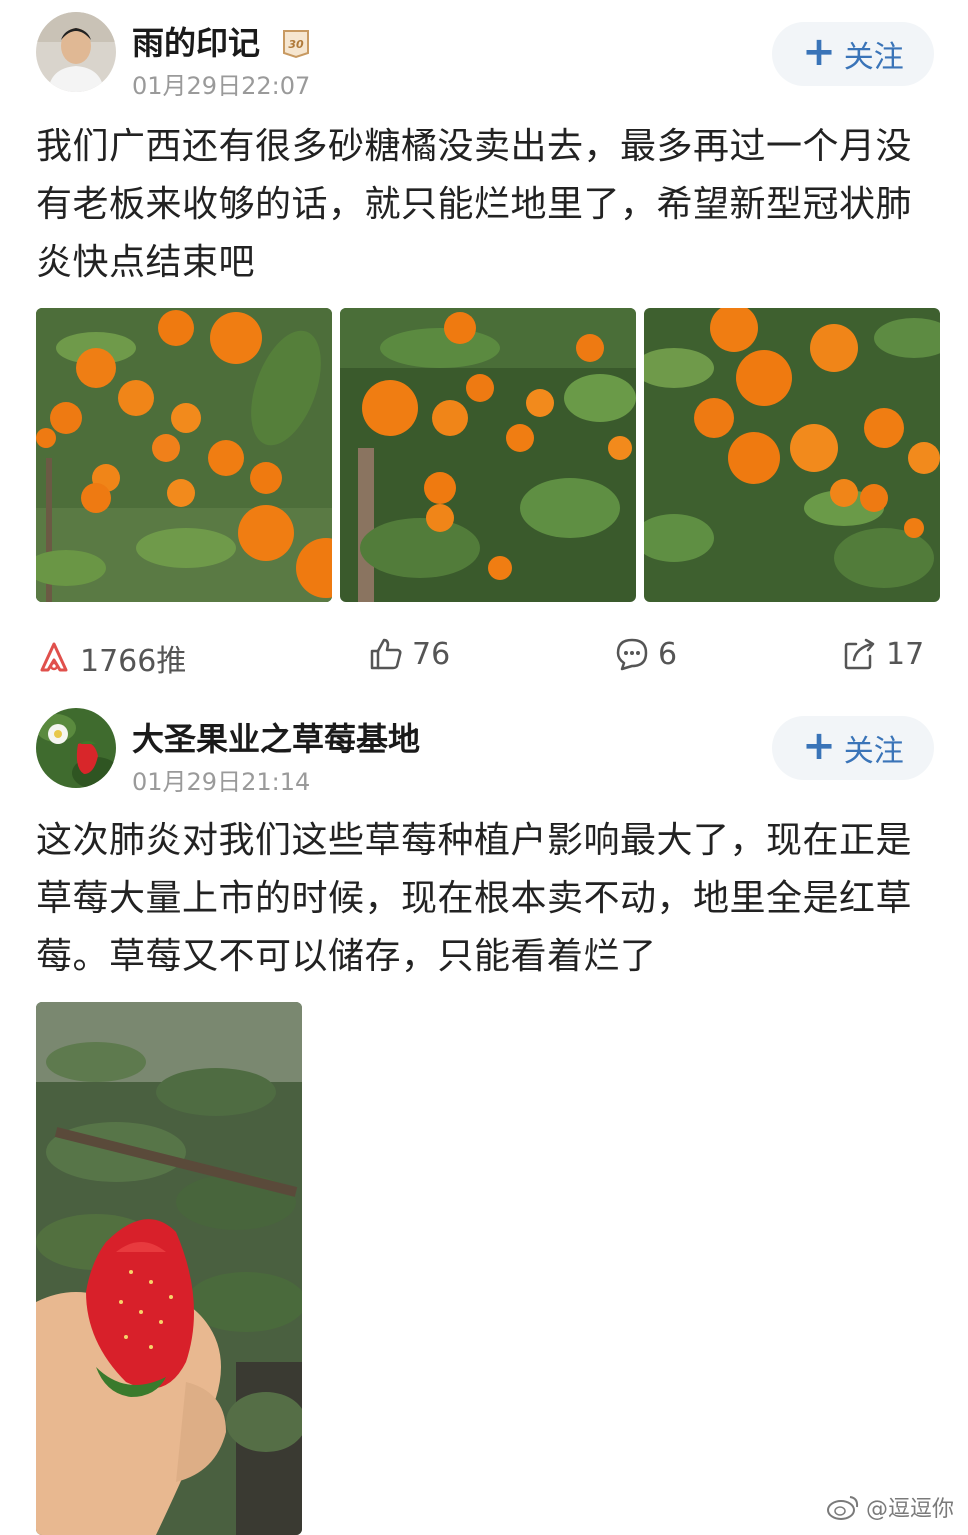 This screenshot has height=1535, width=968. I want to click on thumbs-up-icon, so click(386, 654).